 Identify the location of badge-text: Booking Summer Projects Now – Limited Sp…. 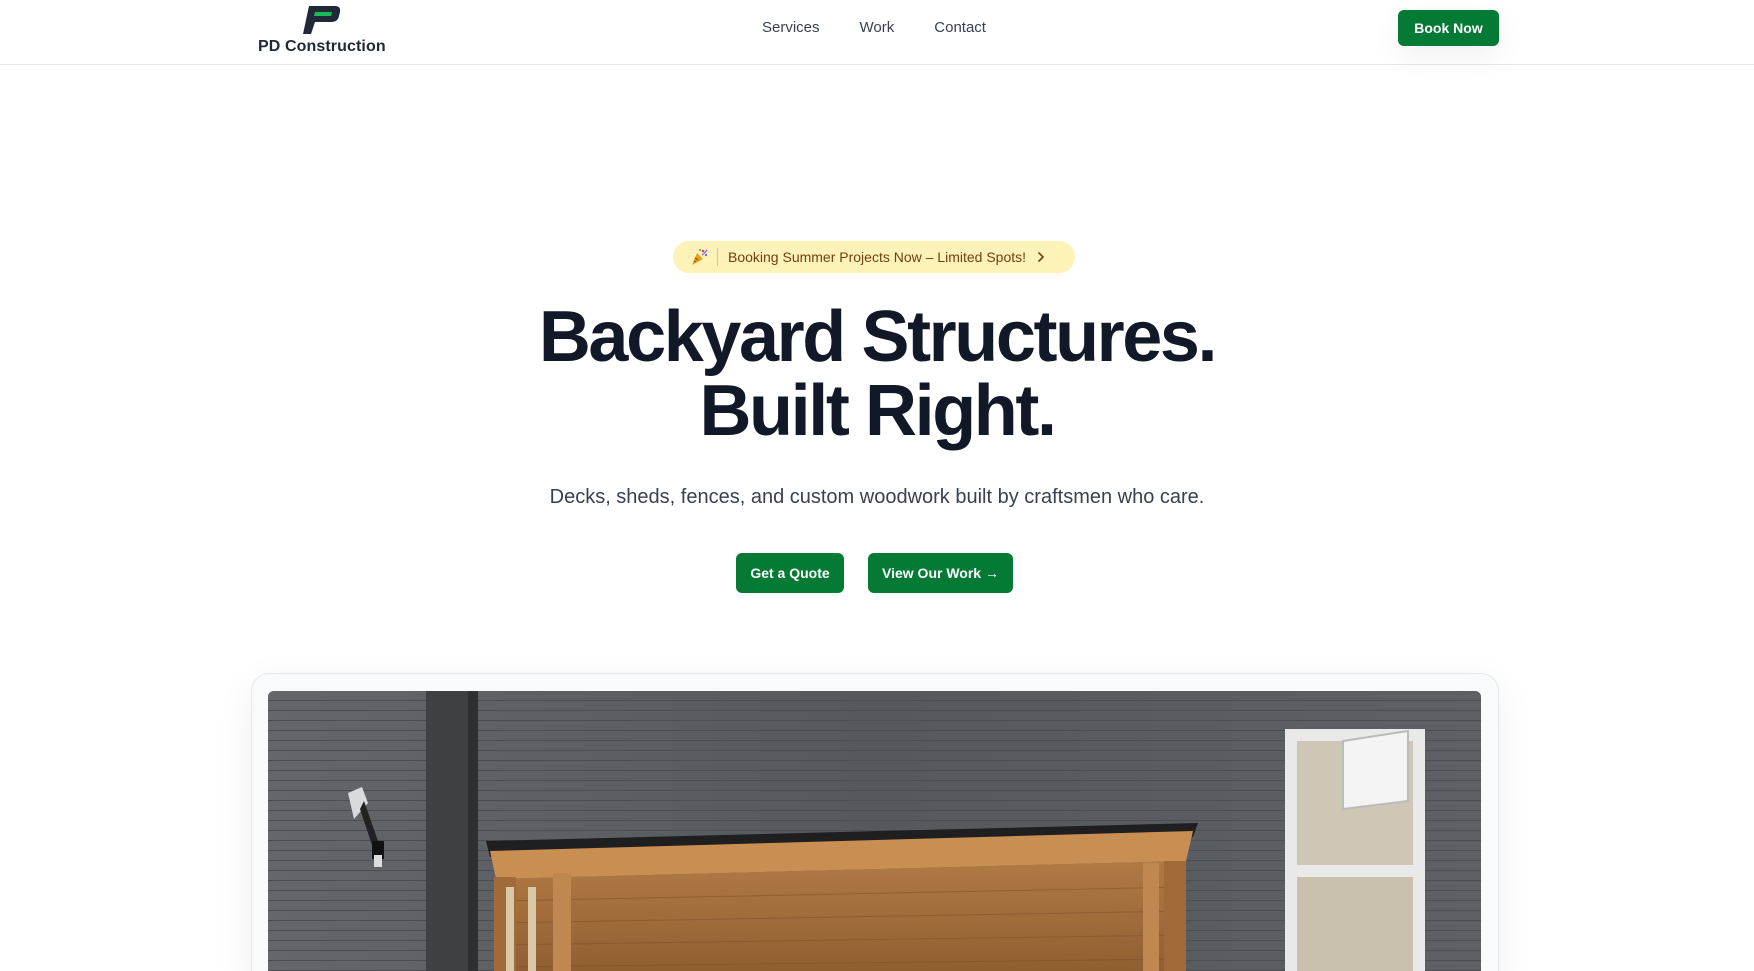
(877, 257).